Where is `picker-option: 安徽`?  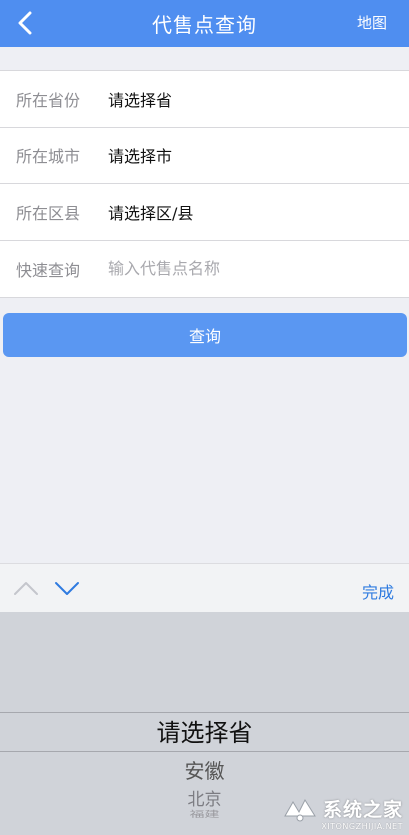 picker-option: 安徽 is located at coordinates (204, 769).